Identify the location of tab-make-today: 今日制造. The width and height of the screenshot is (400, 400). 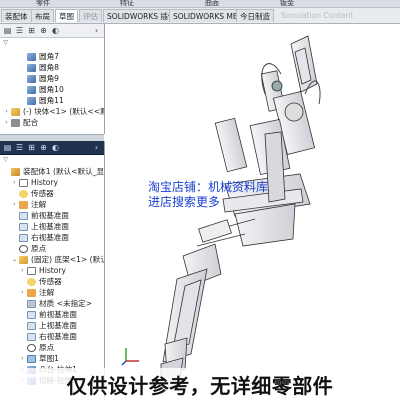
(255, 15).